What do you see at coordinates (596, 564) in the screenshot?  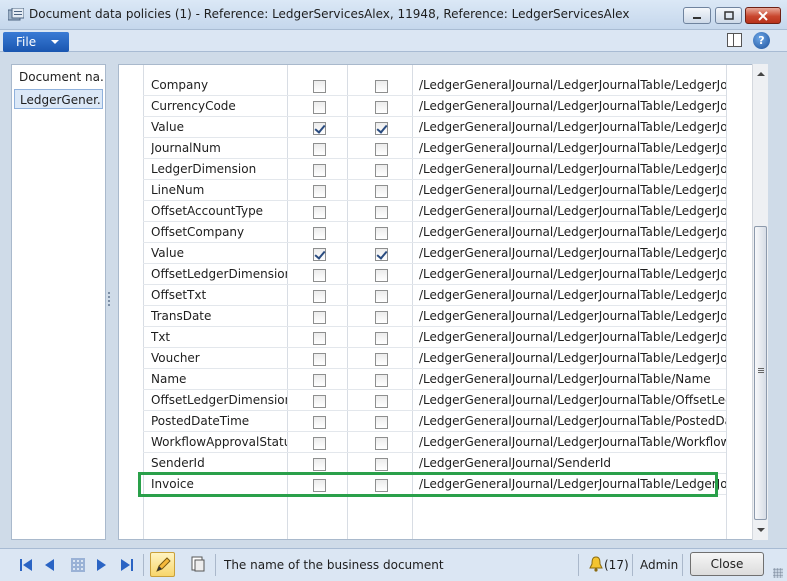 I see `bell-icon` at bounding box center [596, 564].